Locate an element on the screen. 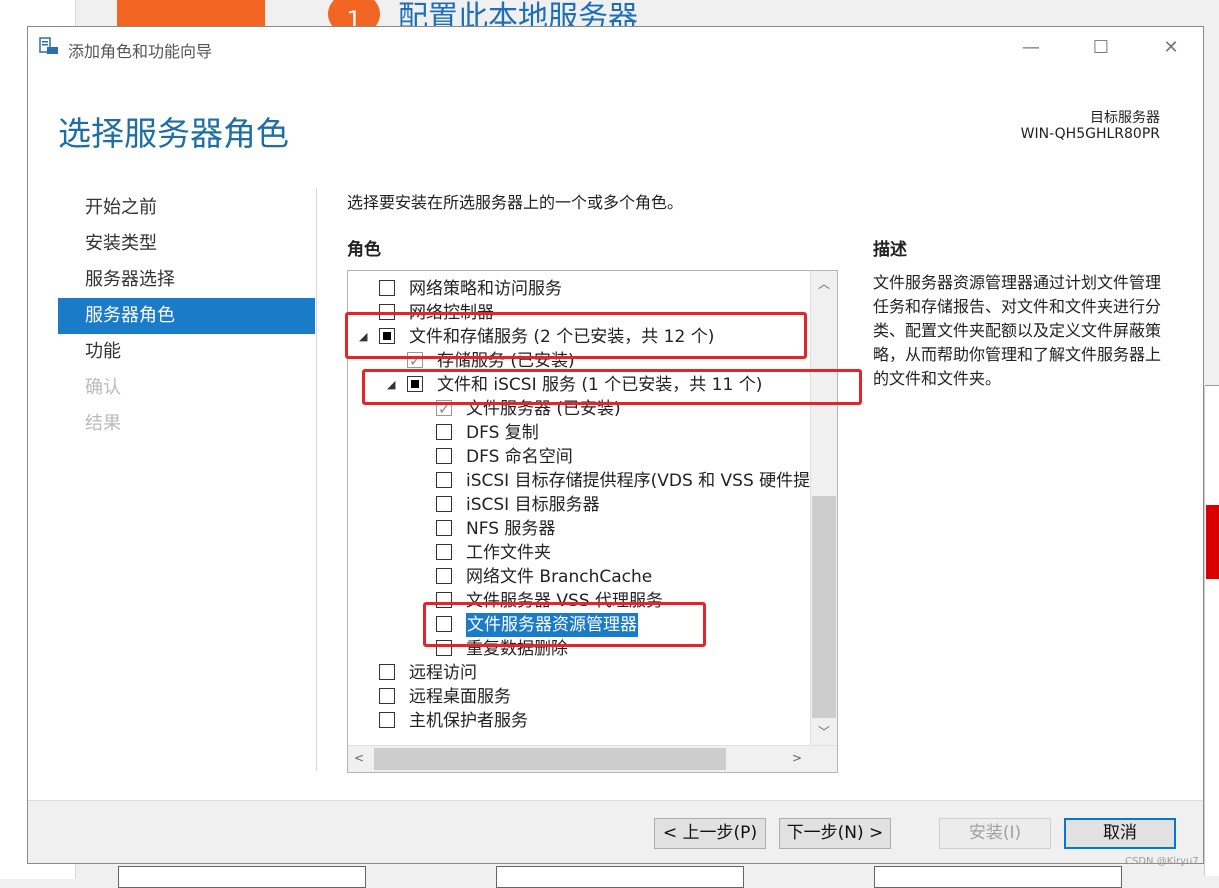 Image resolution: width=1219 pixels, height=888 pixels. instruction-text: 选择要安装在所选服务器上的一个或多个角色。 is located at coordinates (515, 202).